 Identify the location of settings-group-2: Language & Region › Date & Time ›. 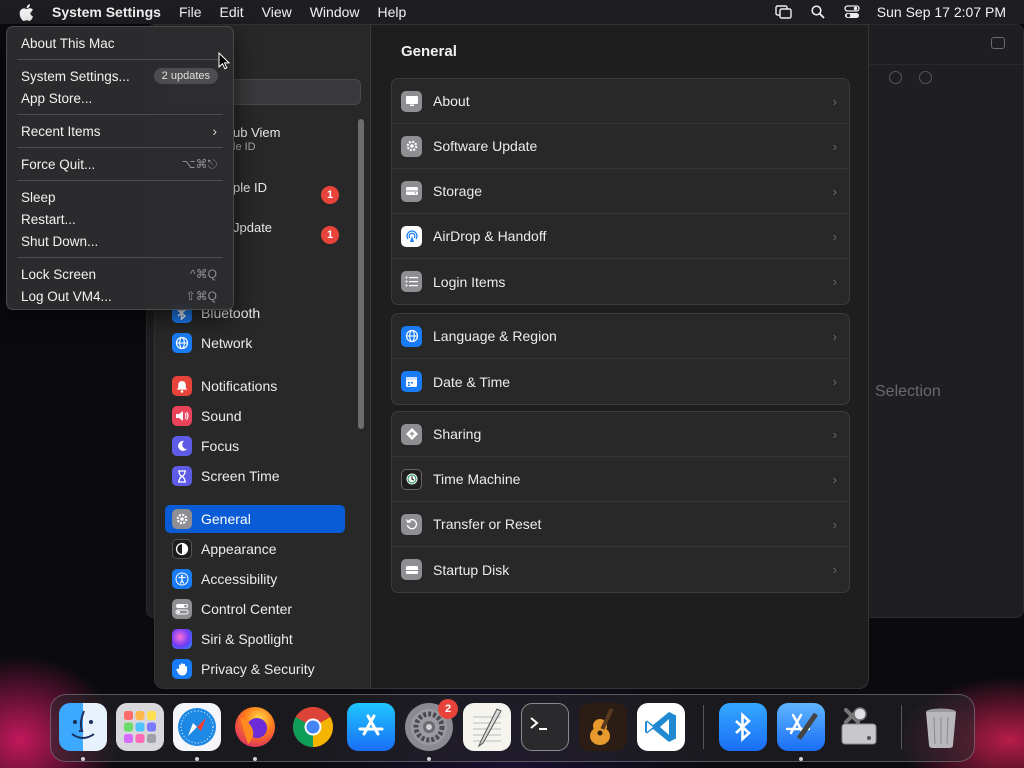
(620, 359).